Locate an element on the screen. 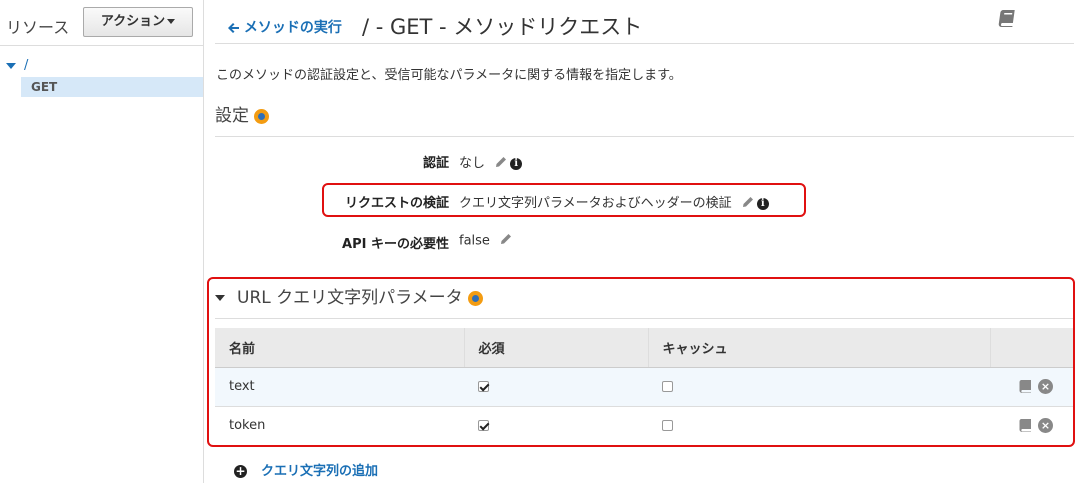 This screenshot has width=1081, height=483. add-query-string-label: クエリ文字列の追加 is located at coordinates (320, 471).